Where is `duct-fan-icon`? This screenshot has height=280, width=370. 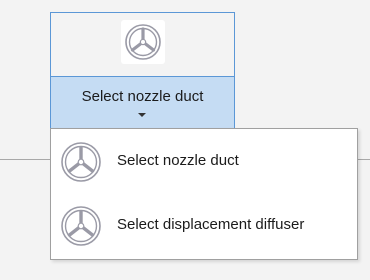
duct-fan-icon is located at coordinates (143, 42).